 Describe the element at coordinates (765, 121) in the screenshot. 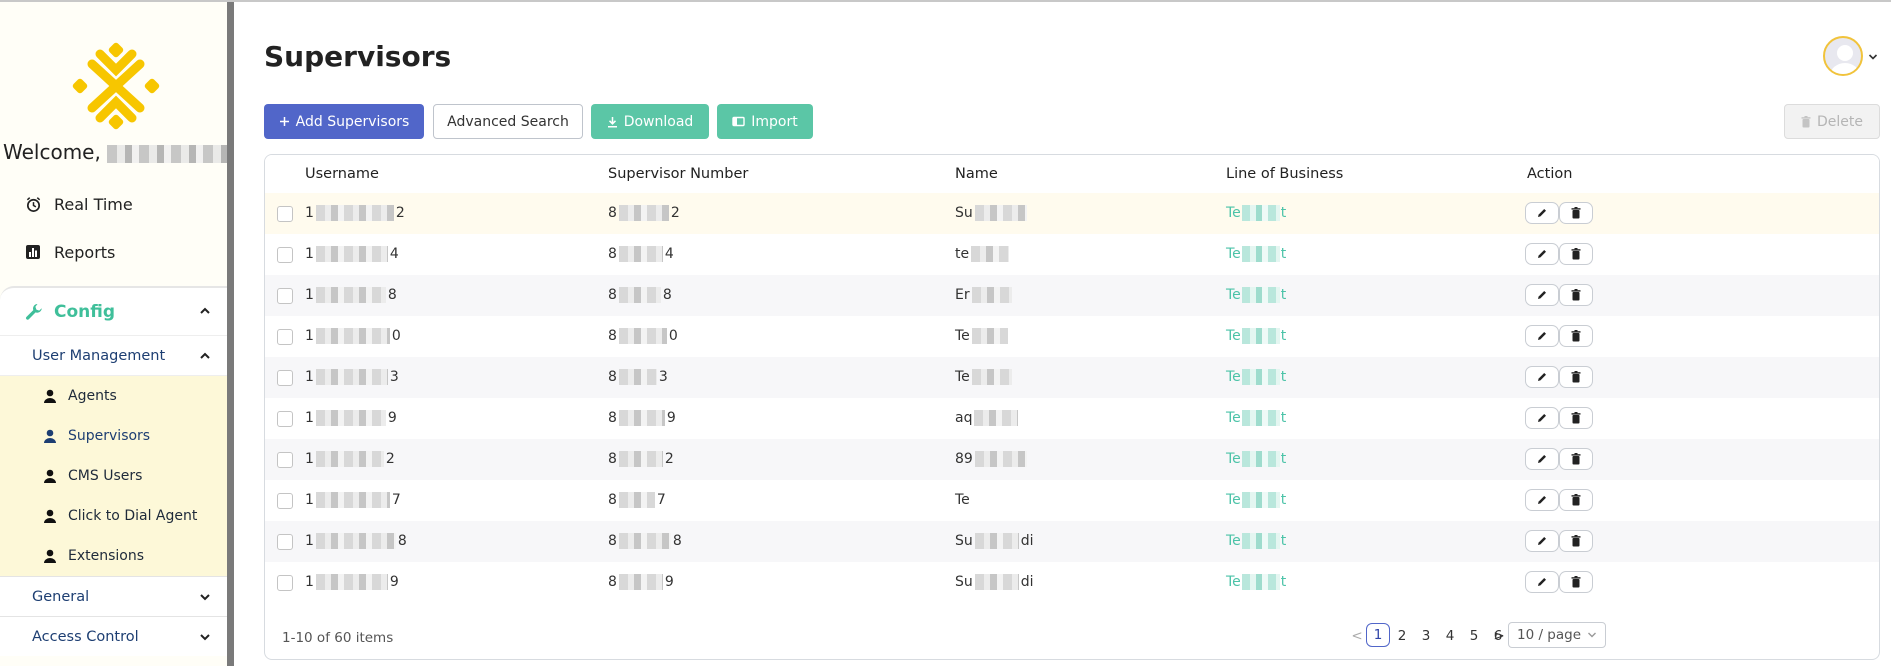

I see `import-button: Import` at that location.